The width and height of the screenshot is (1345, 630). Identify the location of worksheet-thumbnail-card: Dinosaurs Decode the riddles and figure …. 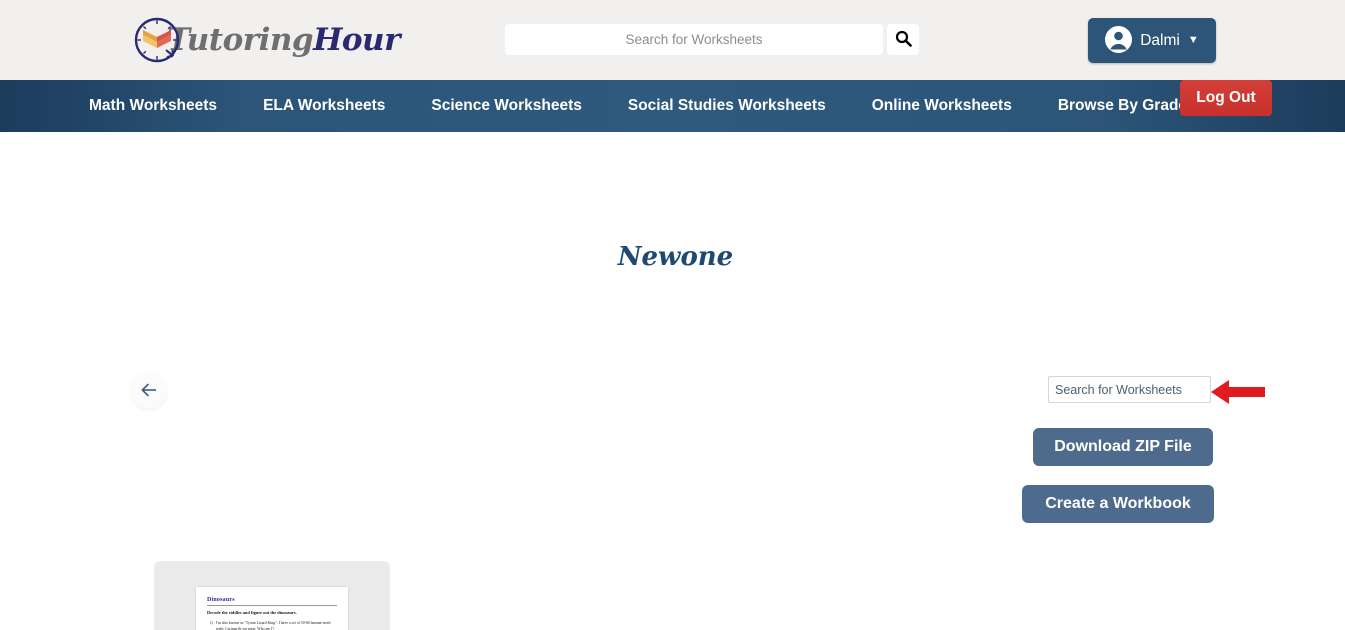
(272, 595).